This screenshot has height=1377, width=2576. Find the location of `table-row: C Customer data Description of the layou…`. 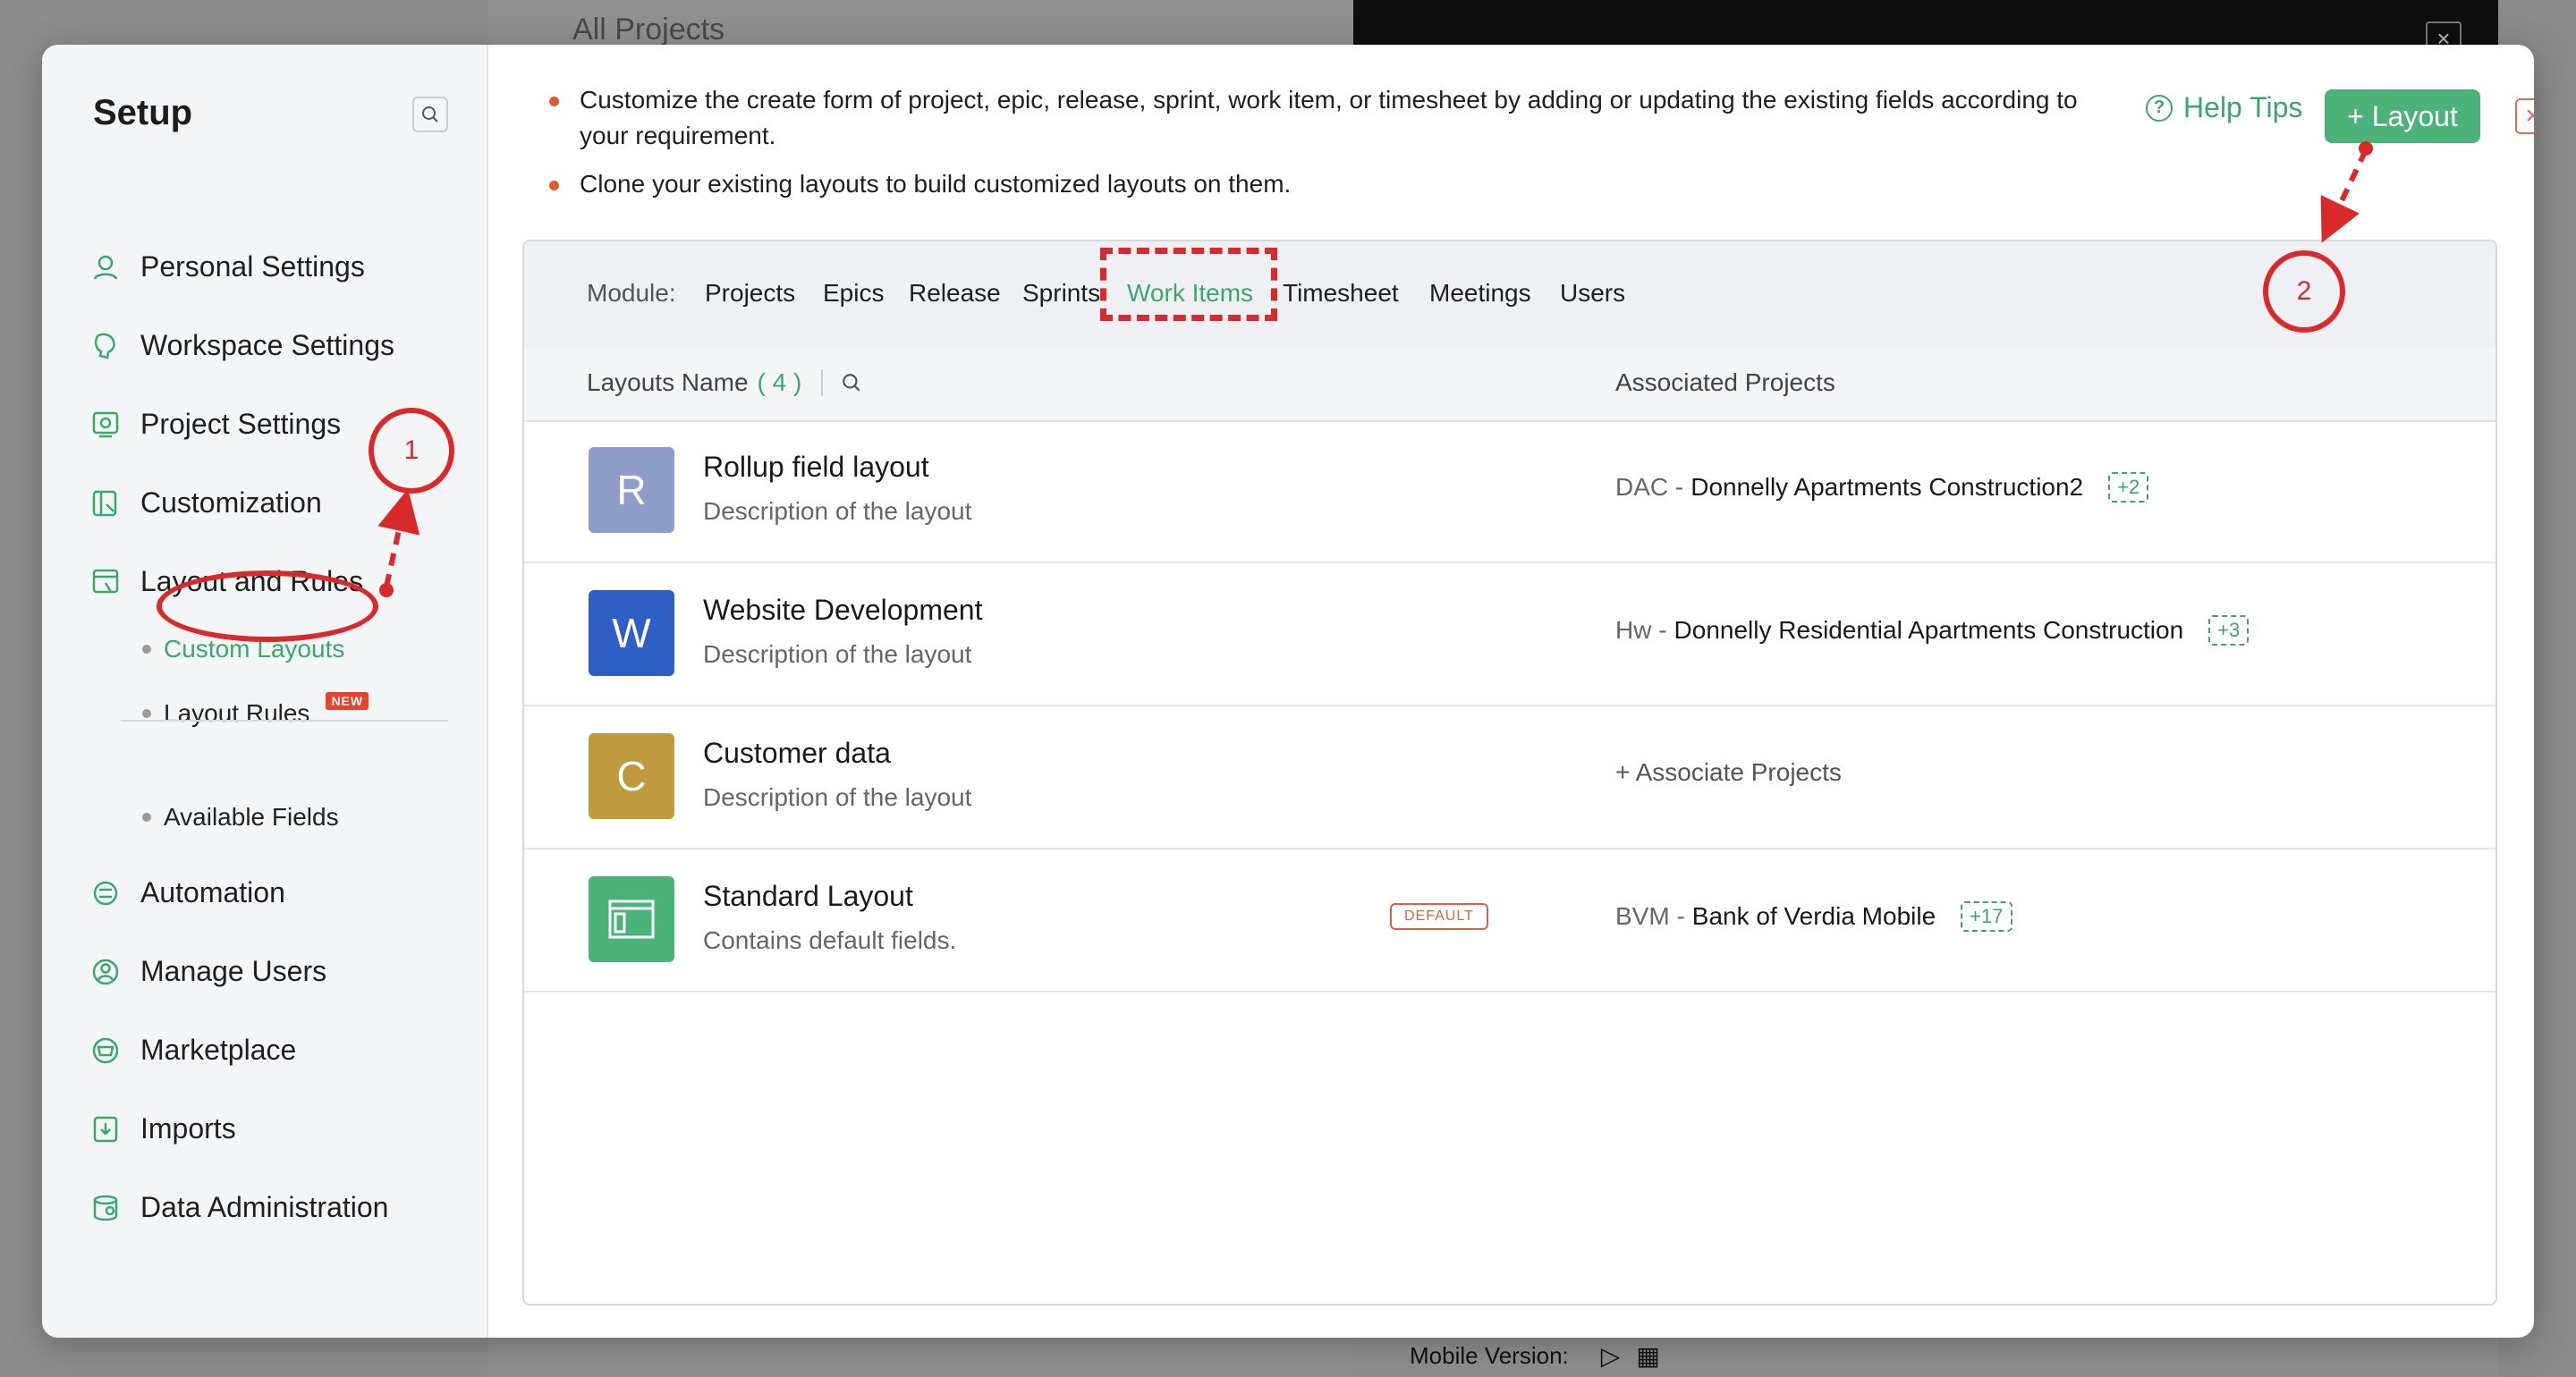

table-row: C Customer data Description of the layou… is located at coordinates (1510, 777).